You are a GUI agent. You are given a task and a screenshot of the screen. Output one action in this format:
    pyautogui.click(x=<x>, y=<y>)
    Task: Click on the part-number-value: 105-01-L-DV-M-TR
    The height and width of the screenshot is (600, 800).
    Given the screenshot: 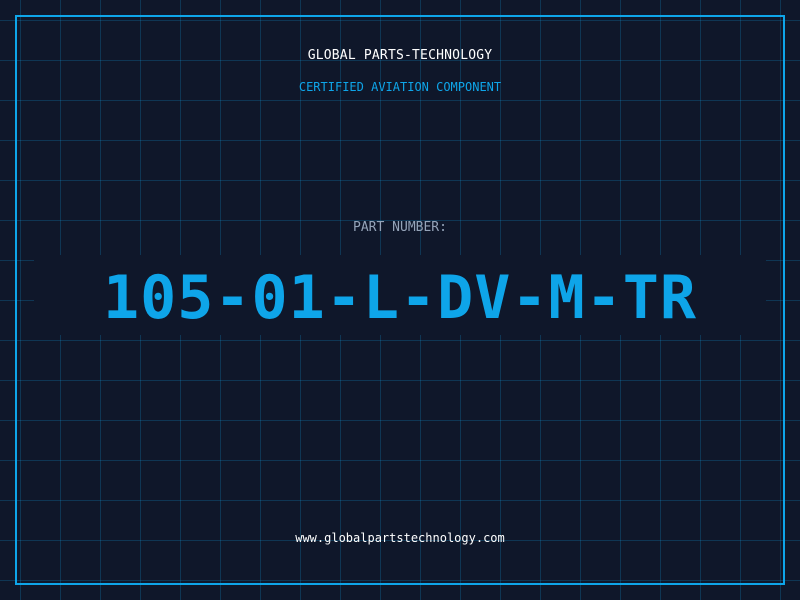 What is the action you would take?
    pyautogui.click(x=400, y=298)
    